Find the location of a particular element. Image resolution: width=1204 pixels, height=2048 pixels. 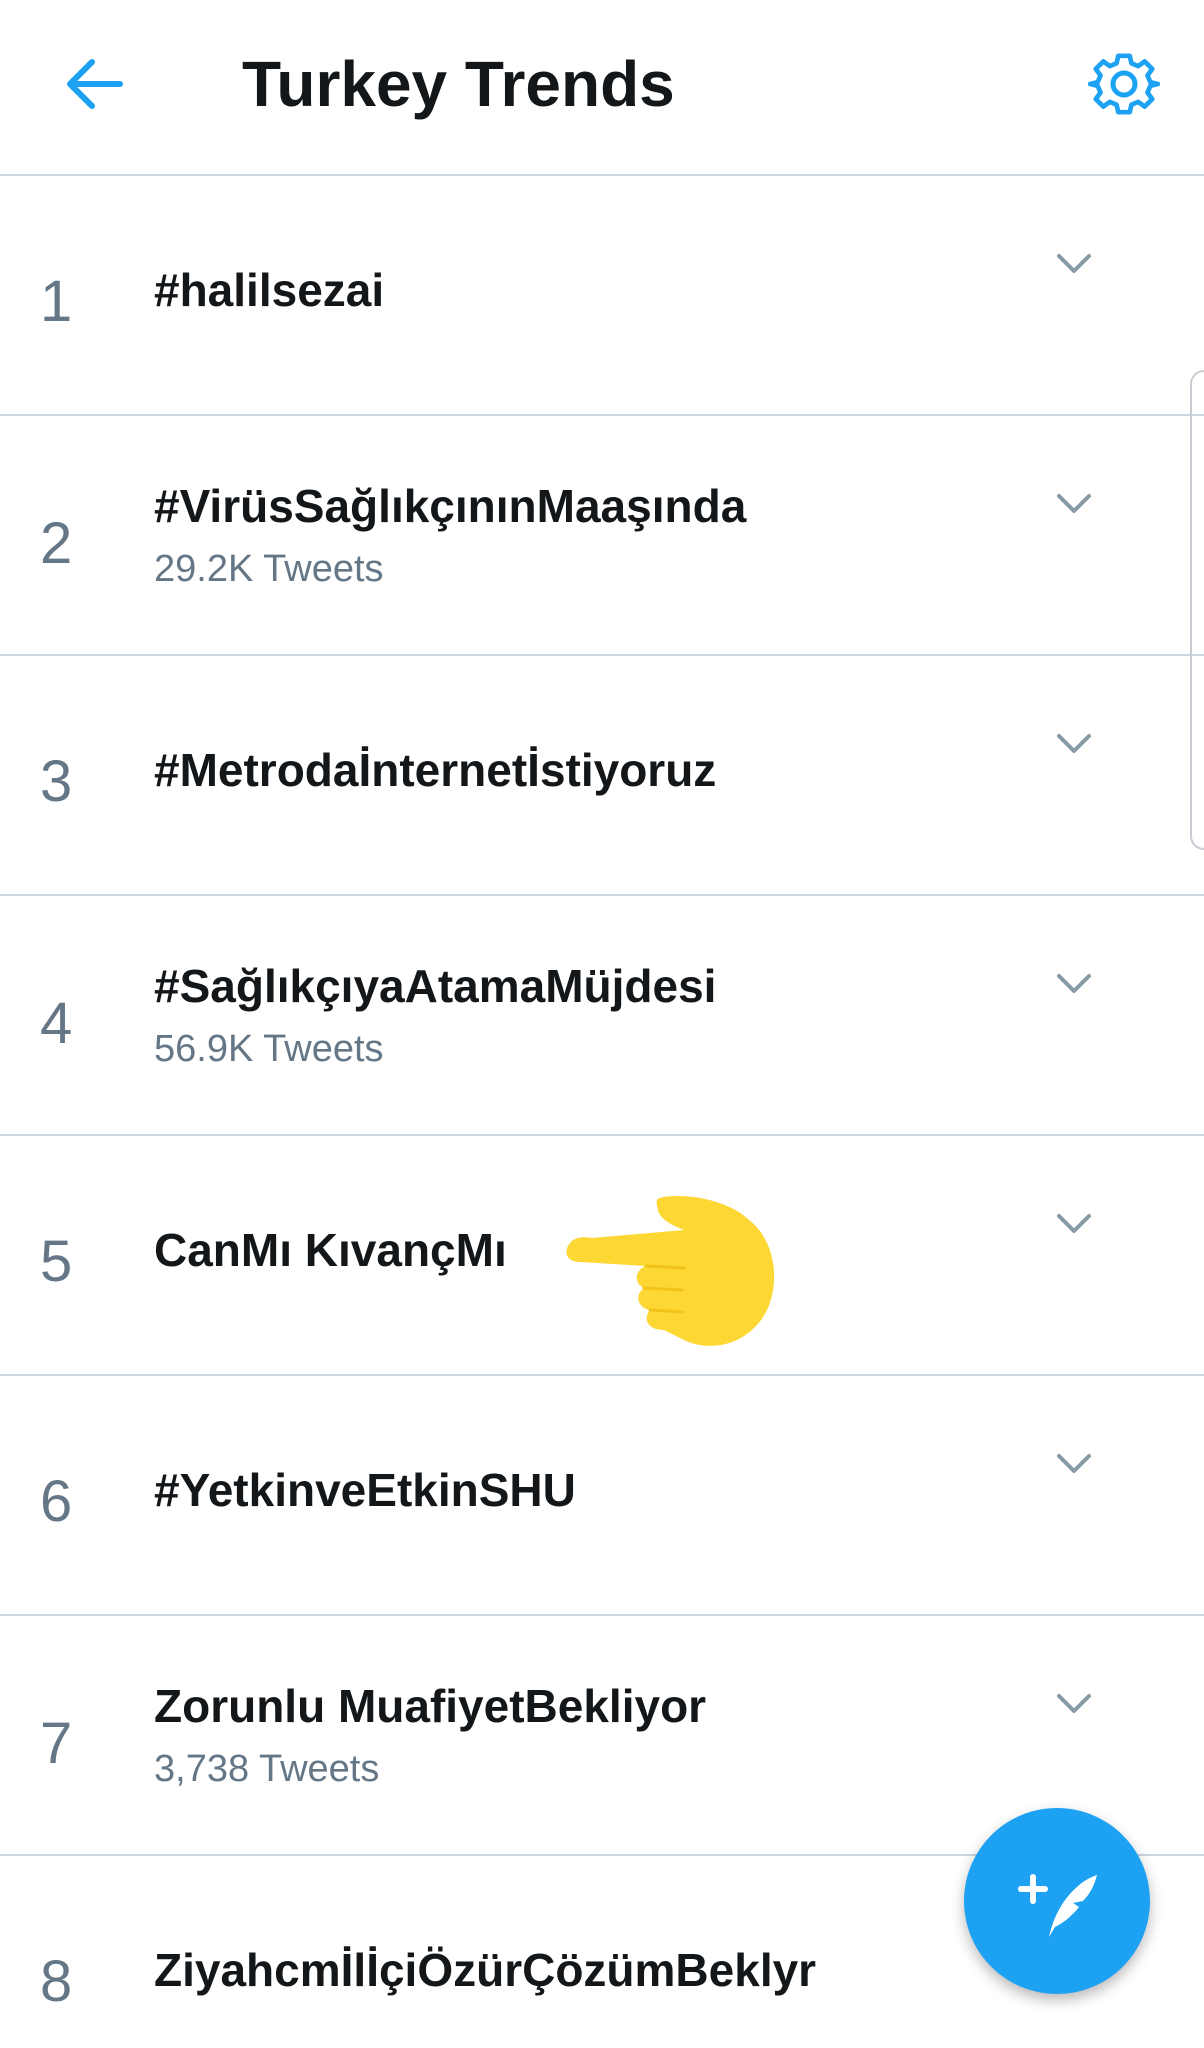

trend-text: ZiyahcmİlİçiÖzürÇözümBeklyr is located at coordinates (604, 1970).